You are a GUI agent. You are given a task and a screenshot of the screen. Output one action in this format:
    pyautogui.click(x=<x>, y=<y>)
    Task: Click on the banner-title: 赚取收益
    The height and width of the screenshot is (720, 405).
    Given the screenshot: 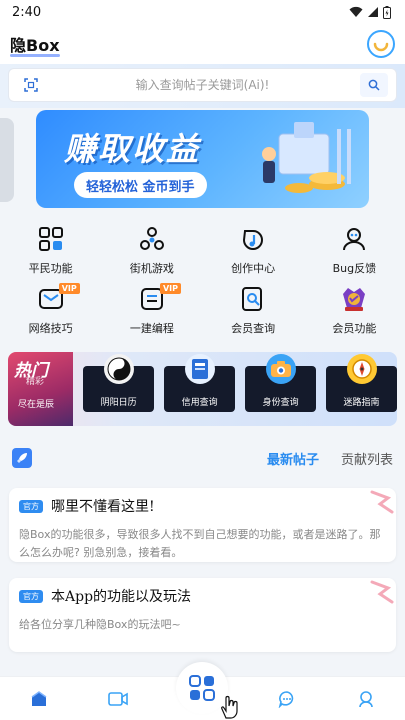 What is the action you would take?
    pyautogui.click(x=132, y=149)
    